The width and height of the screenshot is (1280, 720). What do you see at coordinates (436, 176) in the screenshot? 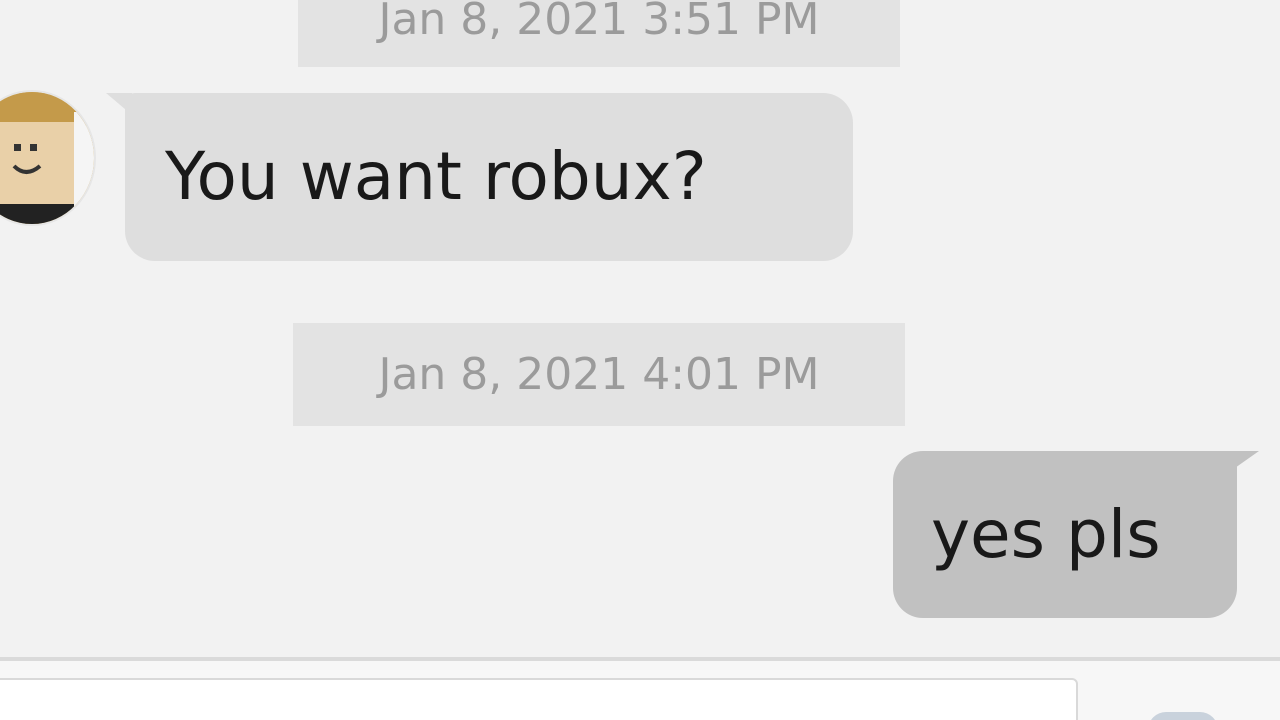
I see `message-text: You want robux?` at bounding box center [436, 176].